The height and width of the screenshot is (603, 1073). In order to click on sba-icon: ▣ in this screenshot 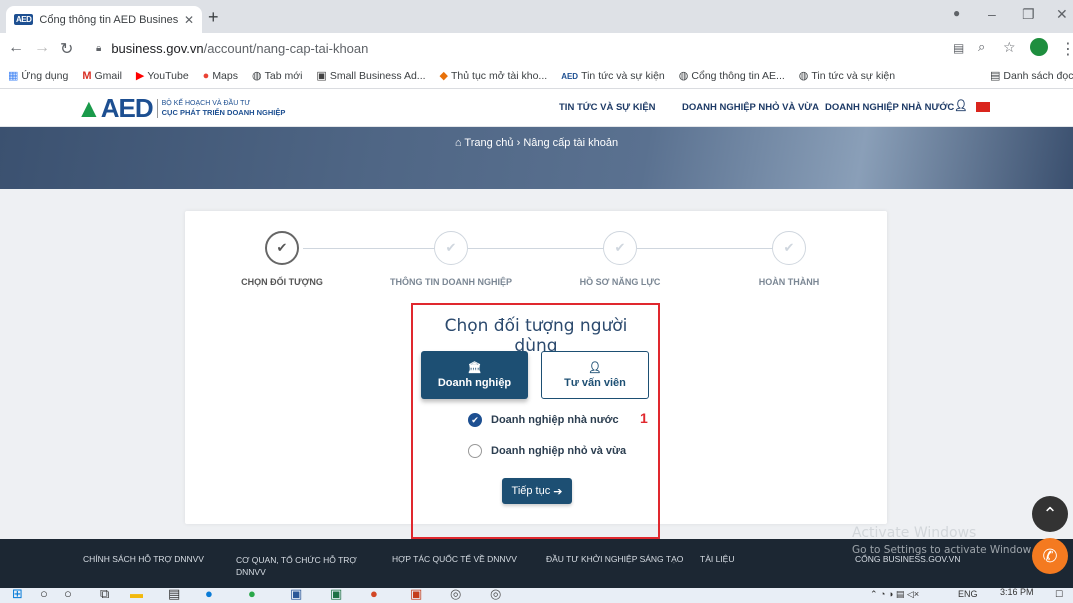, I will do `click(321, 76)`.